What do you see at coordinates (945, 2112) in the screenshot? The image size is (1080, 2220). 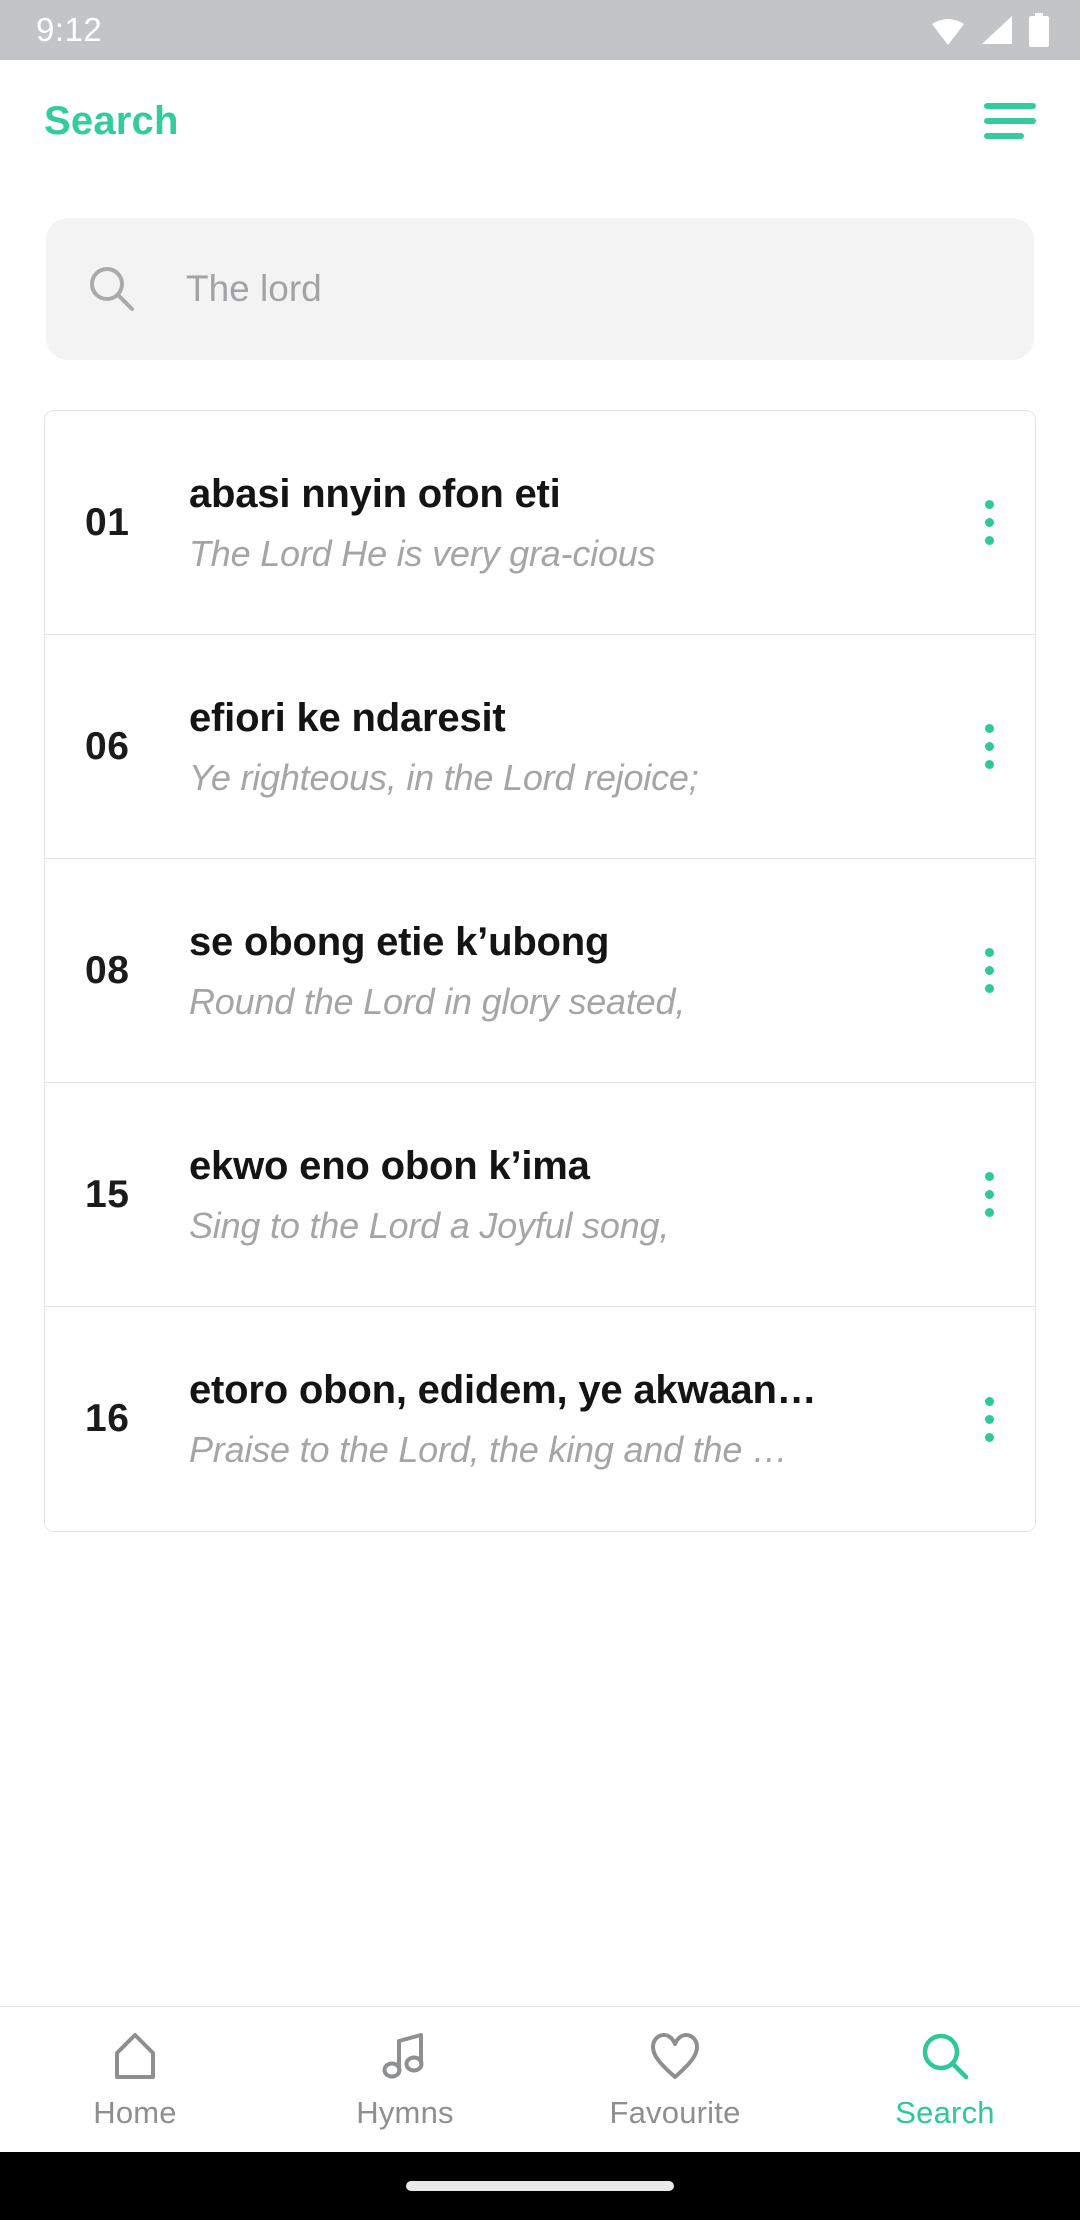 I see `nav-label-search: Search` at bounding box center [945, 2112].